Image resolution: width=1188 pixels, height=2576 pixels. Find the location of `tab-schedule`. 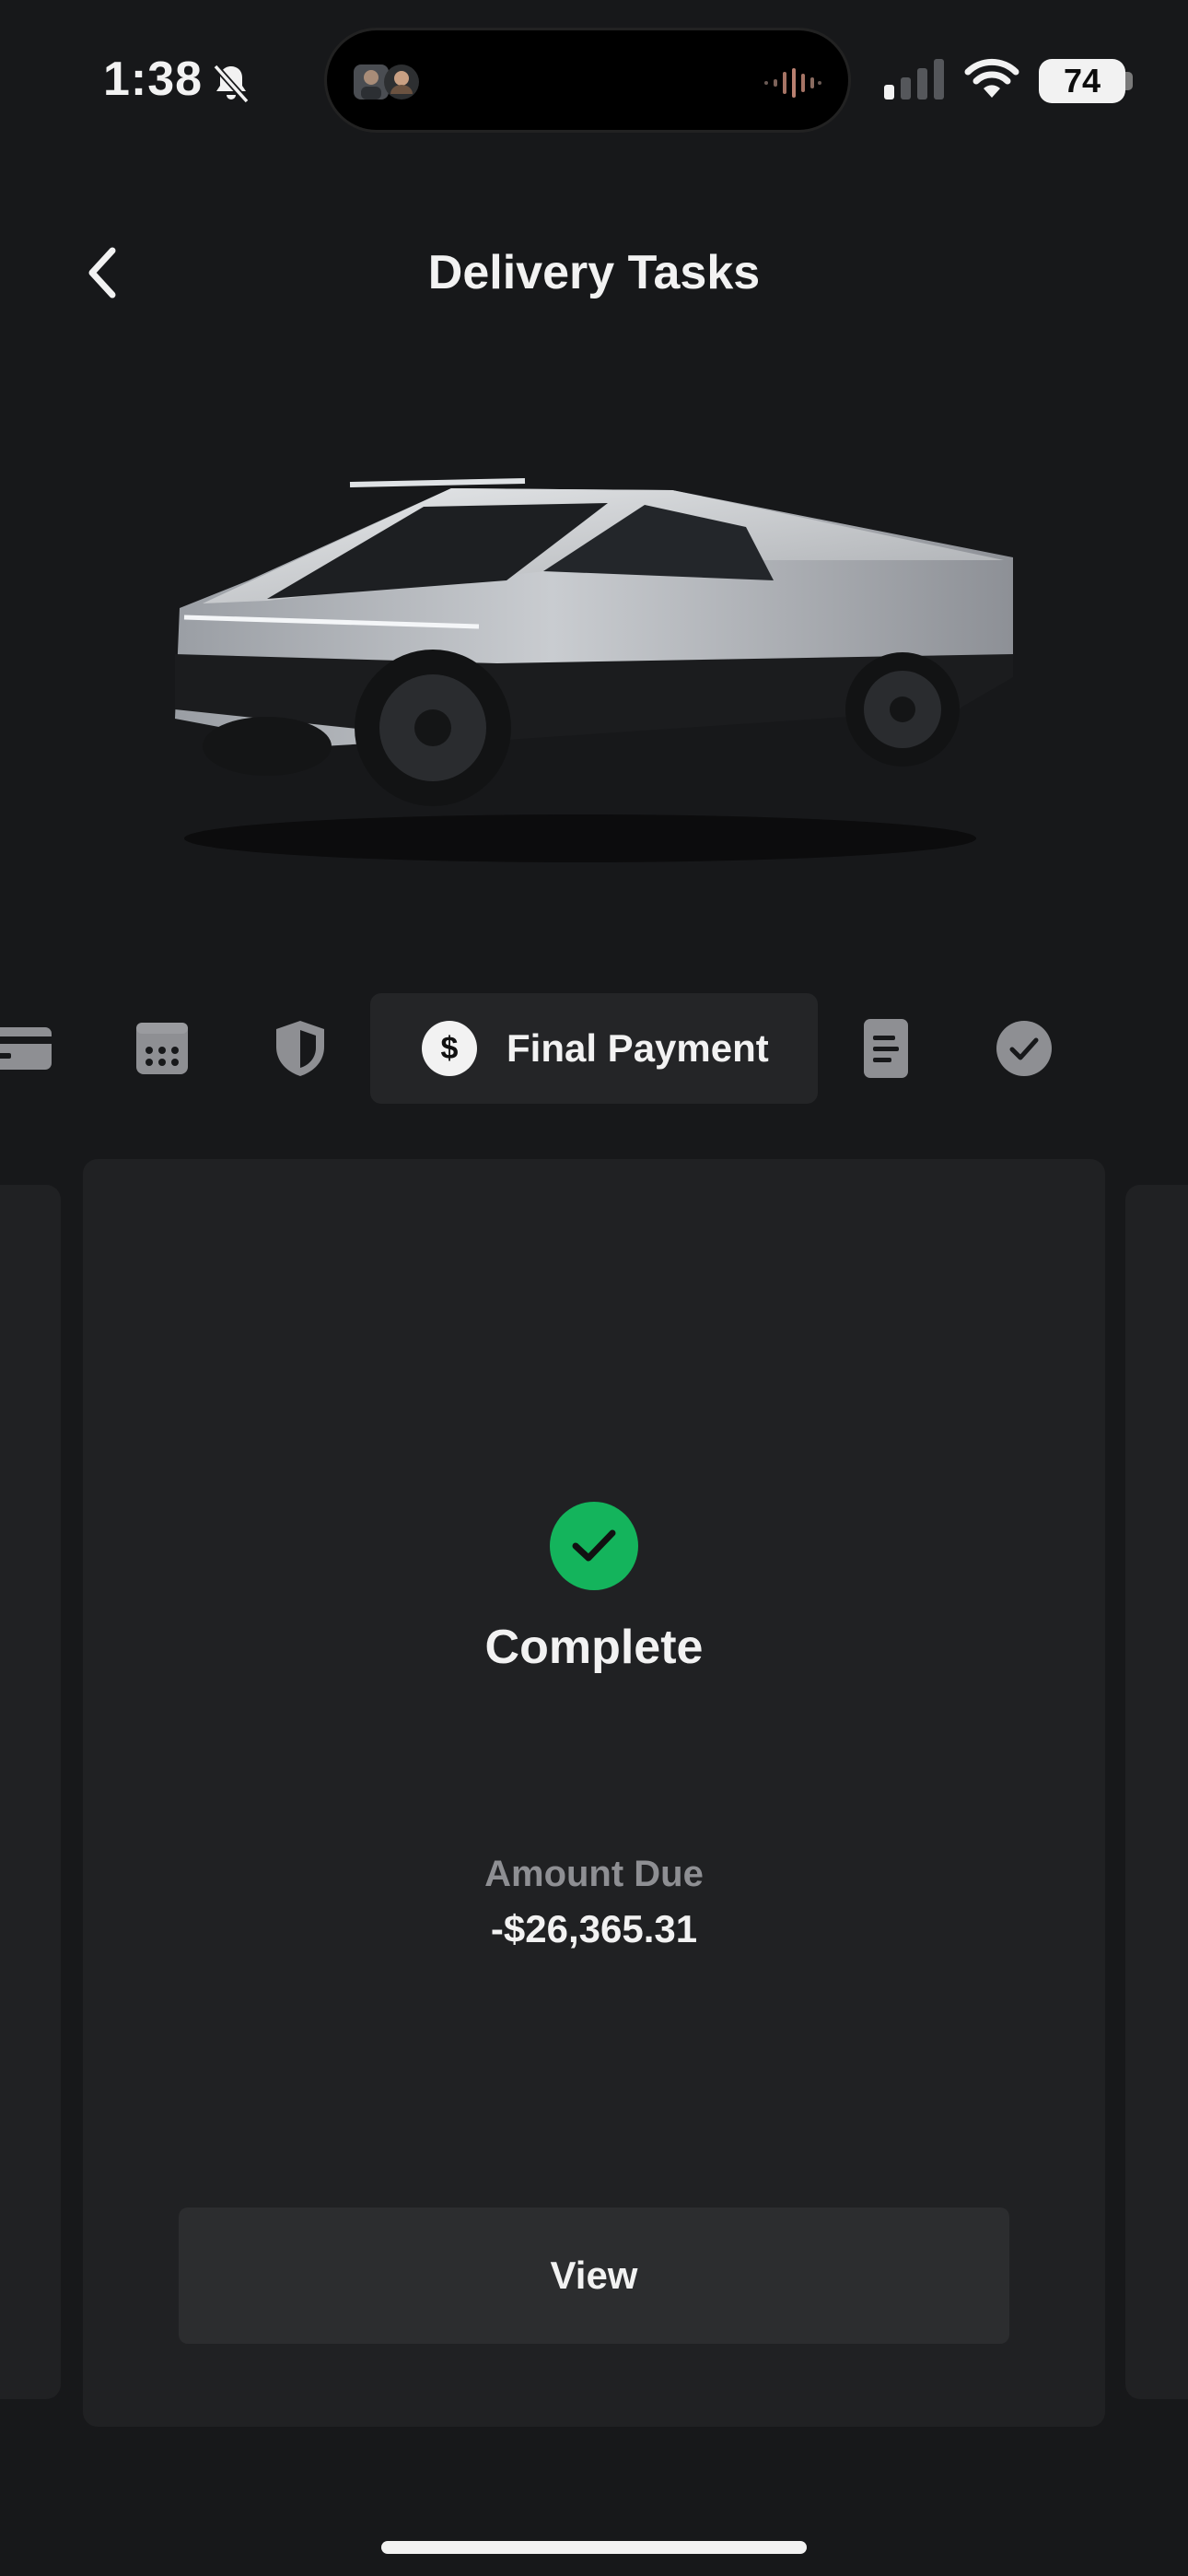

tab-schedule is located at coordinates (162, 1048).